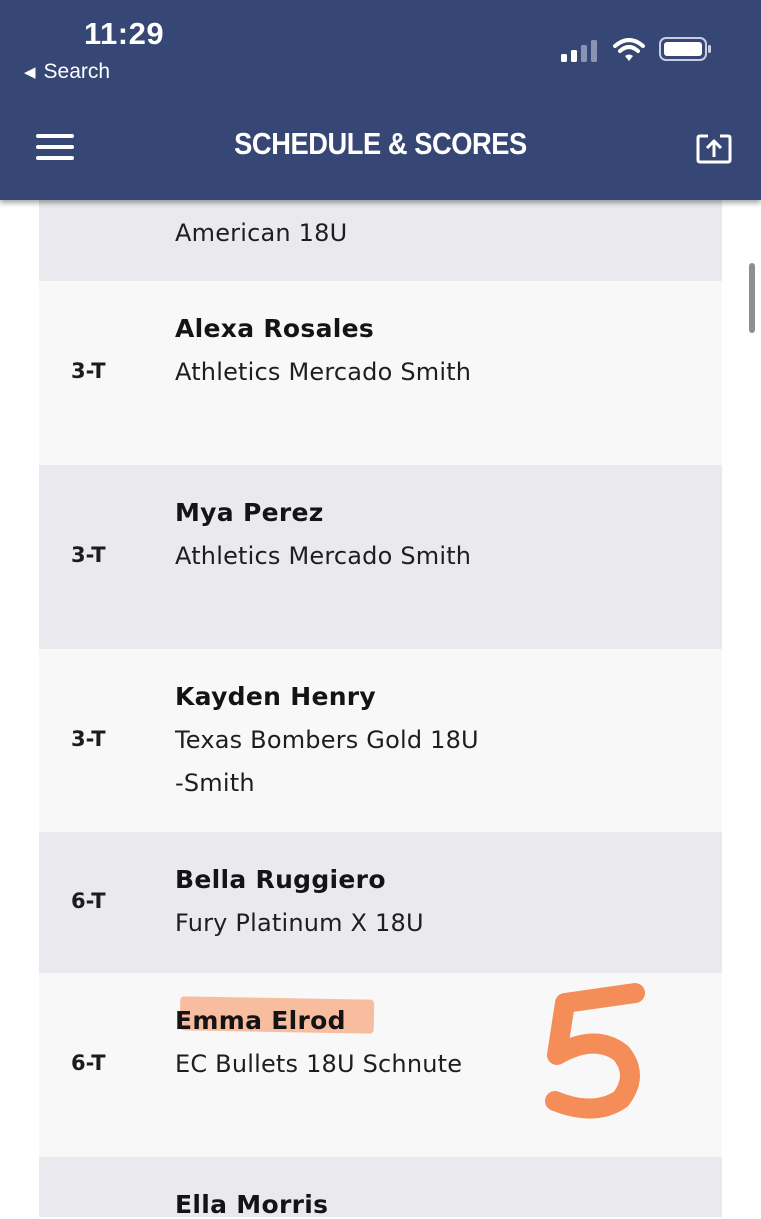 The height and width of the screenshot is (1219, 761). Describe the element at coordinates (319, 1064) in the screenshot. I see `team-name: EC Bullets 18U Schnute` at that location.